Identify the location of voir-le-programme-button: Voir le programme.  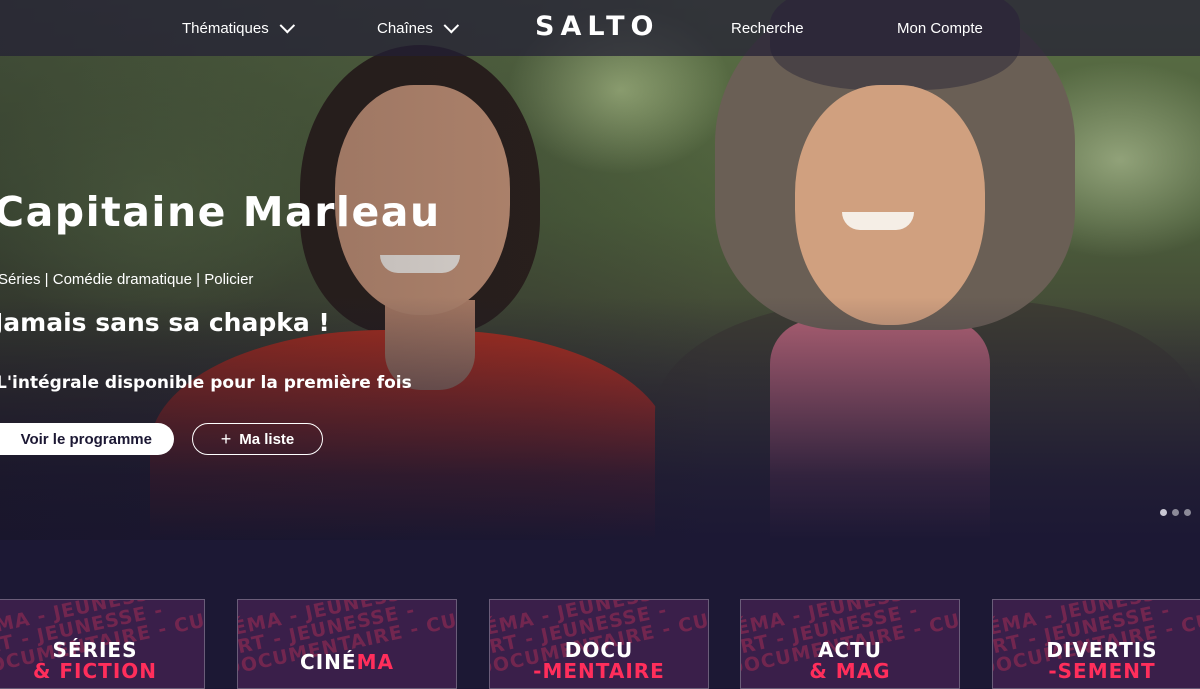
(87, 439).